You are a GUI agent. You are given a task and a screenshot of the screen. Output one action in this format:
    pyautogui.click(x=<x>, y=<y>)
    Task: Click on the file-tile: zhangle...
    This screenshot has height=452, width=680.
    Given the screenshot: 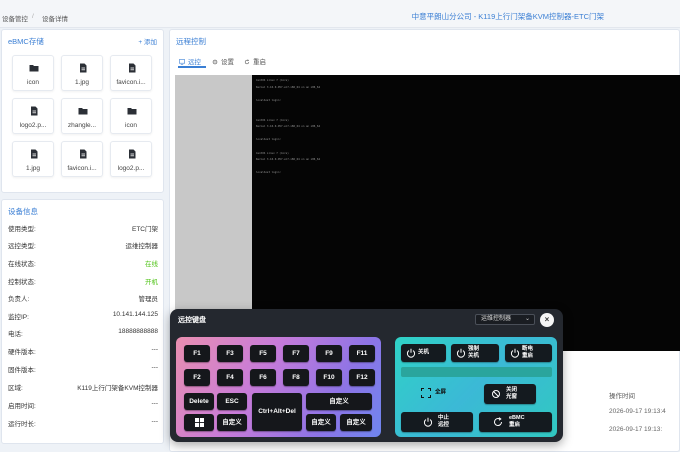 What is the action you would take?
    pyautogui.click(x=82, y=116)
    